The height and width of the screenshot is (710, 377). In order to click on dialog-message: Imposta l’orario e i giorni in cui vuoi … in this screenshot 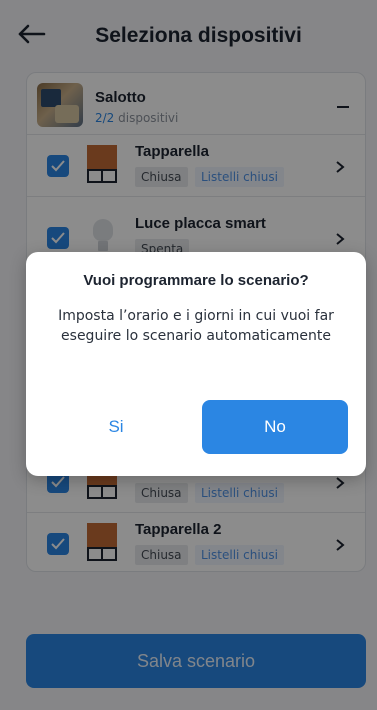, I will do `click(196, 326)`.